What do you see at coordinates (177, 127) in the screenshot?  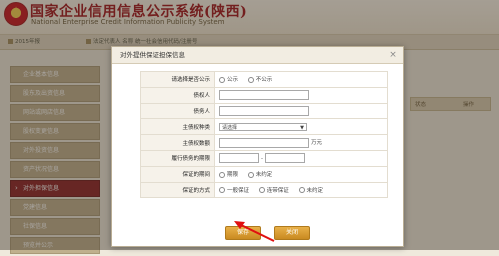 I see `claim-type-label: 主债权种类` at bounding box center [177, 127].